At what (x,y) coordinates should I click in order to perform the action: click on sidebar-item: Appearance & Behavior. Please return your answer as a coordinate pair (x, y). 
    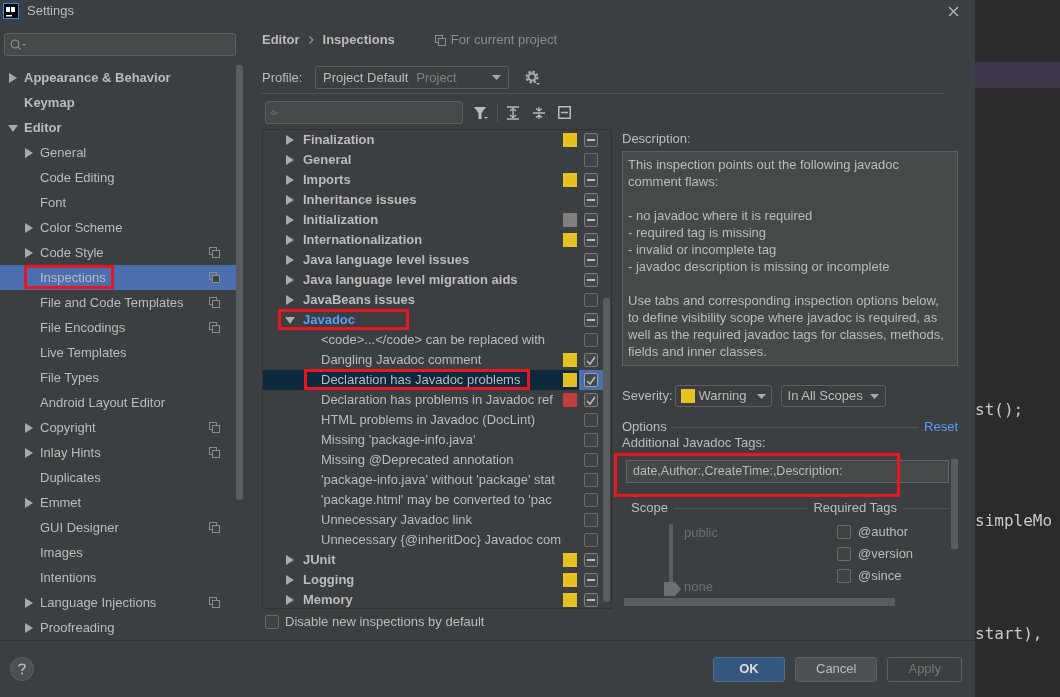
    Looking at the image, I should click on (118, 77).